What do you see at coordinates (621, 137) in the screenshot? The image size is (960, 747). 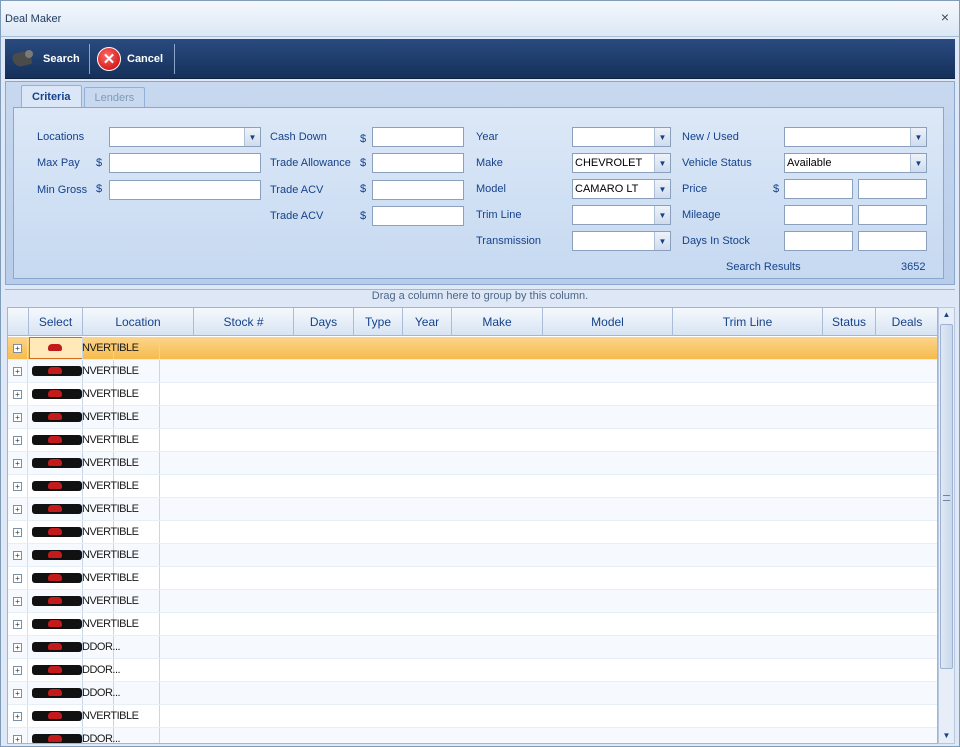 I see `year-combo: ▼` at bounding box center [621, 137].